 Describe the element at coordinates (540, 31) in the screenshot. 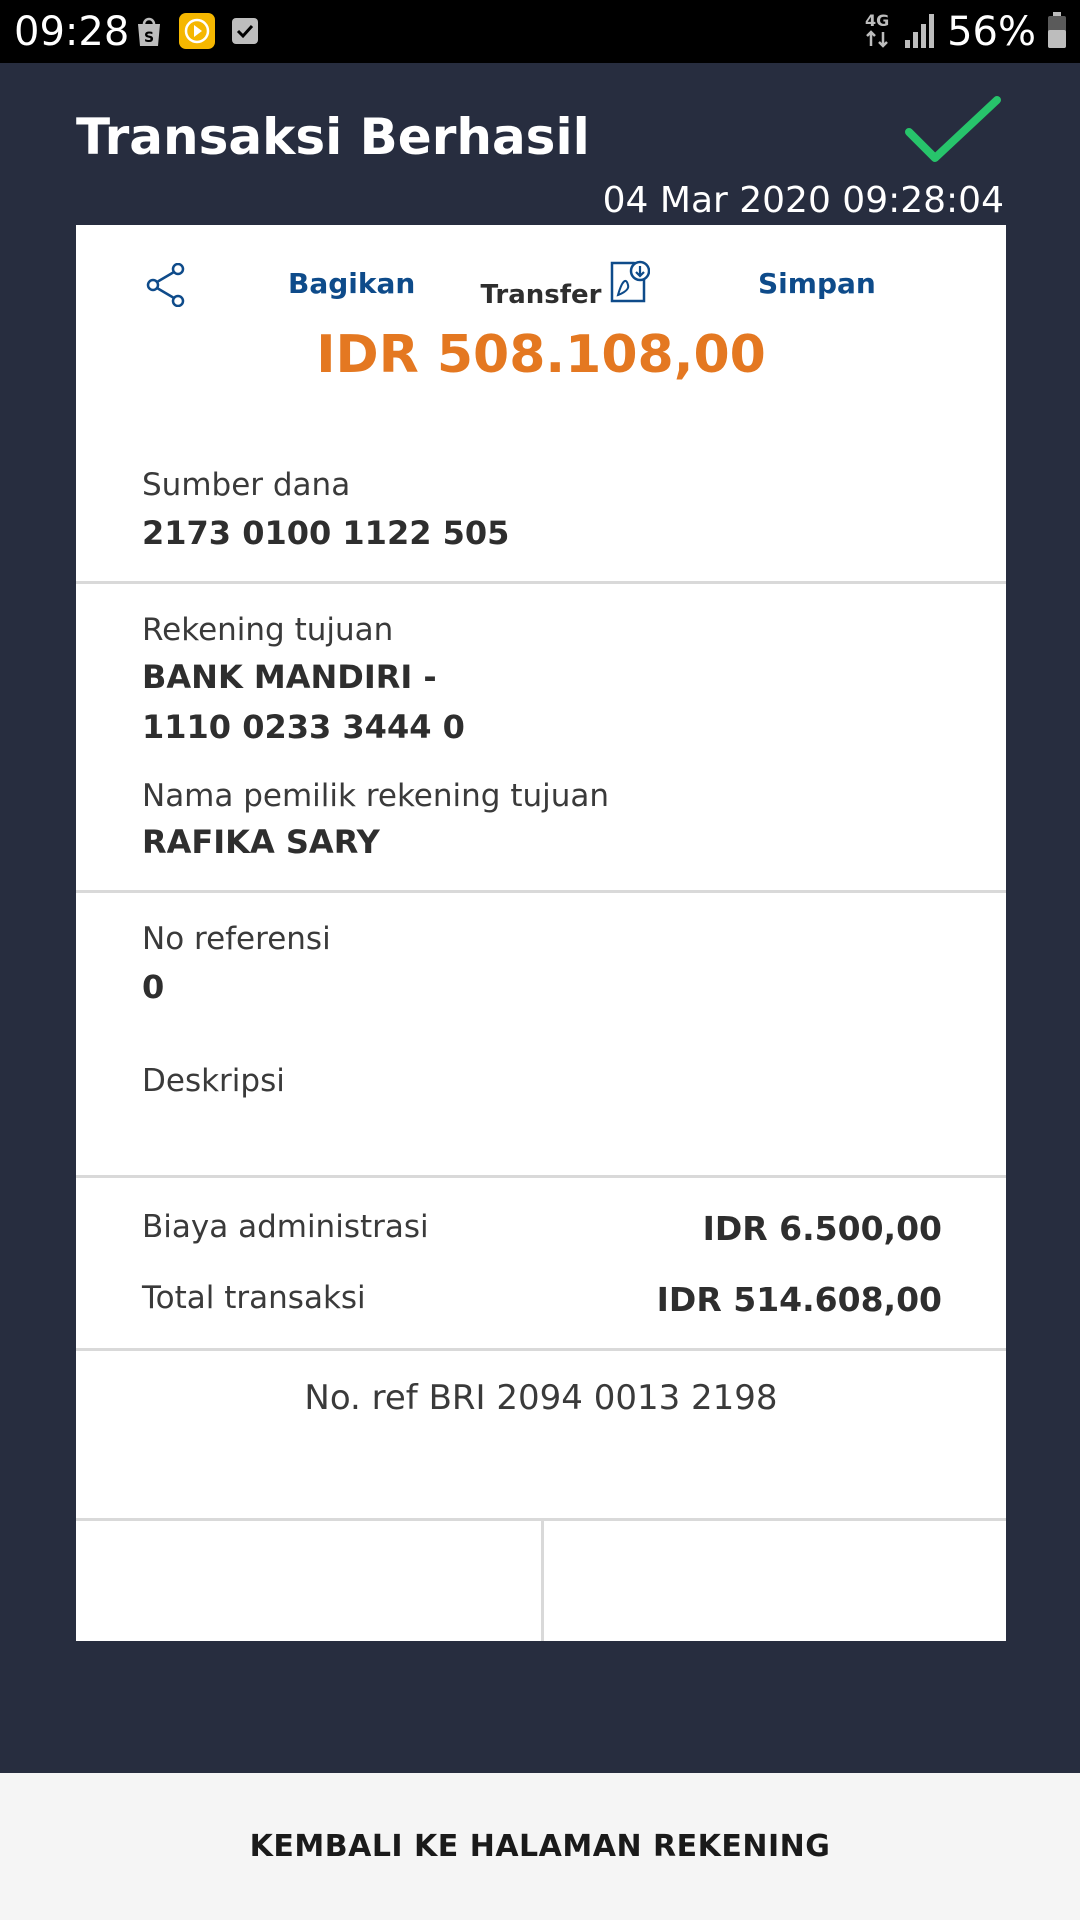

I see `status-bar: 09:28 S 4G 56%` at that location.